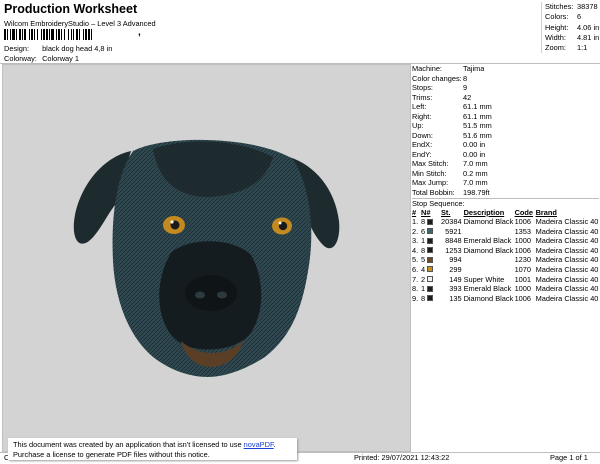  What do you see at coordinates (452, 106) in the screenshot?
I see `machine-row: Left: 61.1 mm` at bounding box center [452, 106].